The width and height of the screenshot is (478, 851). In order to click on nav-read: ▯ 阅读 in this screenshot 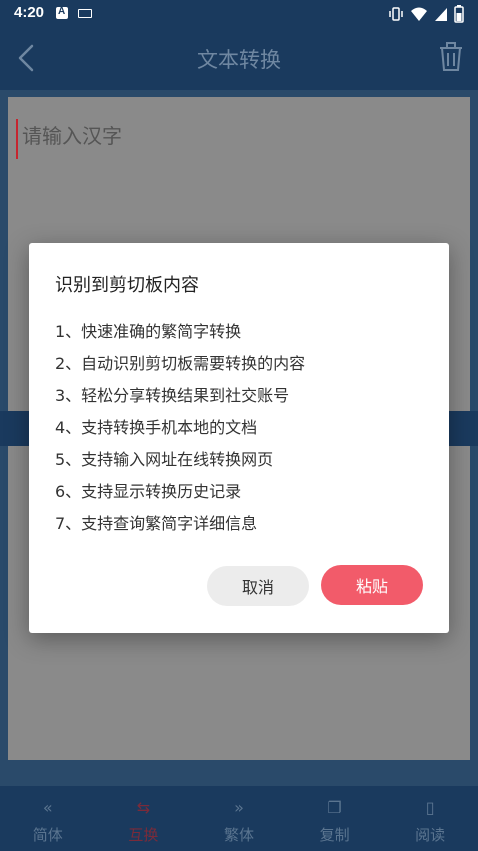, I will do `click(430, 818)`.